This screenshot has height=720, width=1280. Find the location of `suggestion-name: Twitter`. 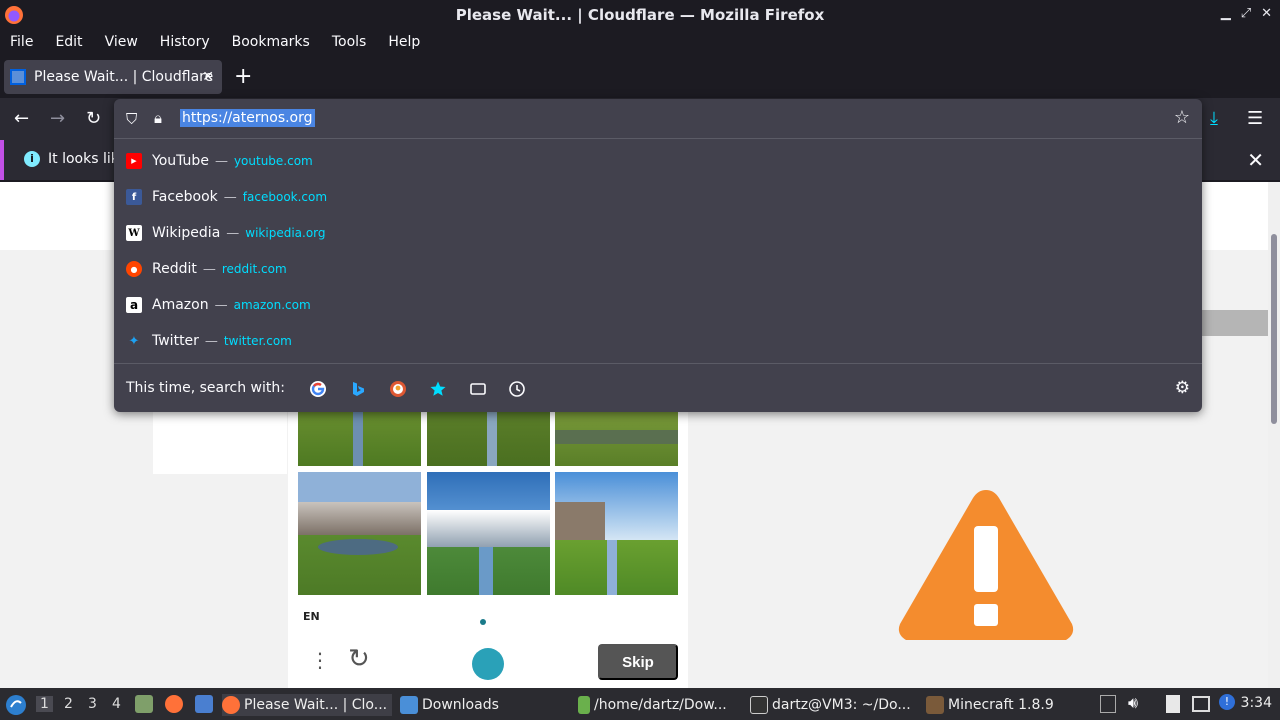

suggestion-name: Twitter is located at coordinates (175, 341).